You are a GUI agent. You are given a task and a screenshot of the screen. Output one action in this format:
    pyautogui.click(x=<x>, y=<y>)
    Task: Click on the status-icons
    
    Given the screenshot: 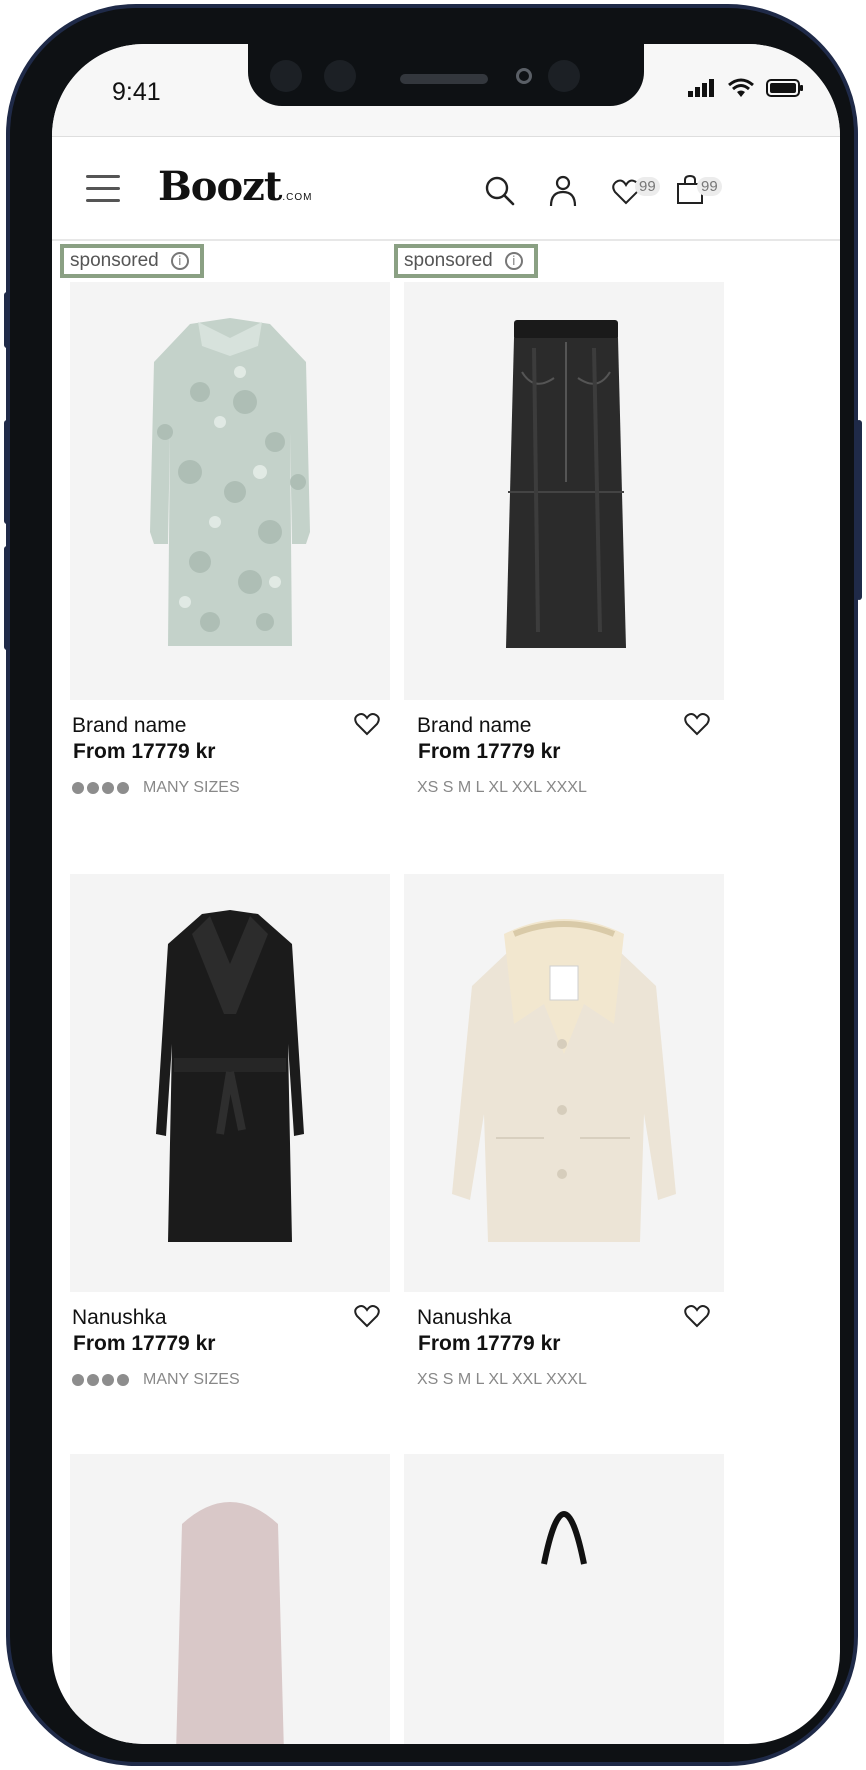 What is the action you would take?
    pyautogui.click(x=746, y=88)
    